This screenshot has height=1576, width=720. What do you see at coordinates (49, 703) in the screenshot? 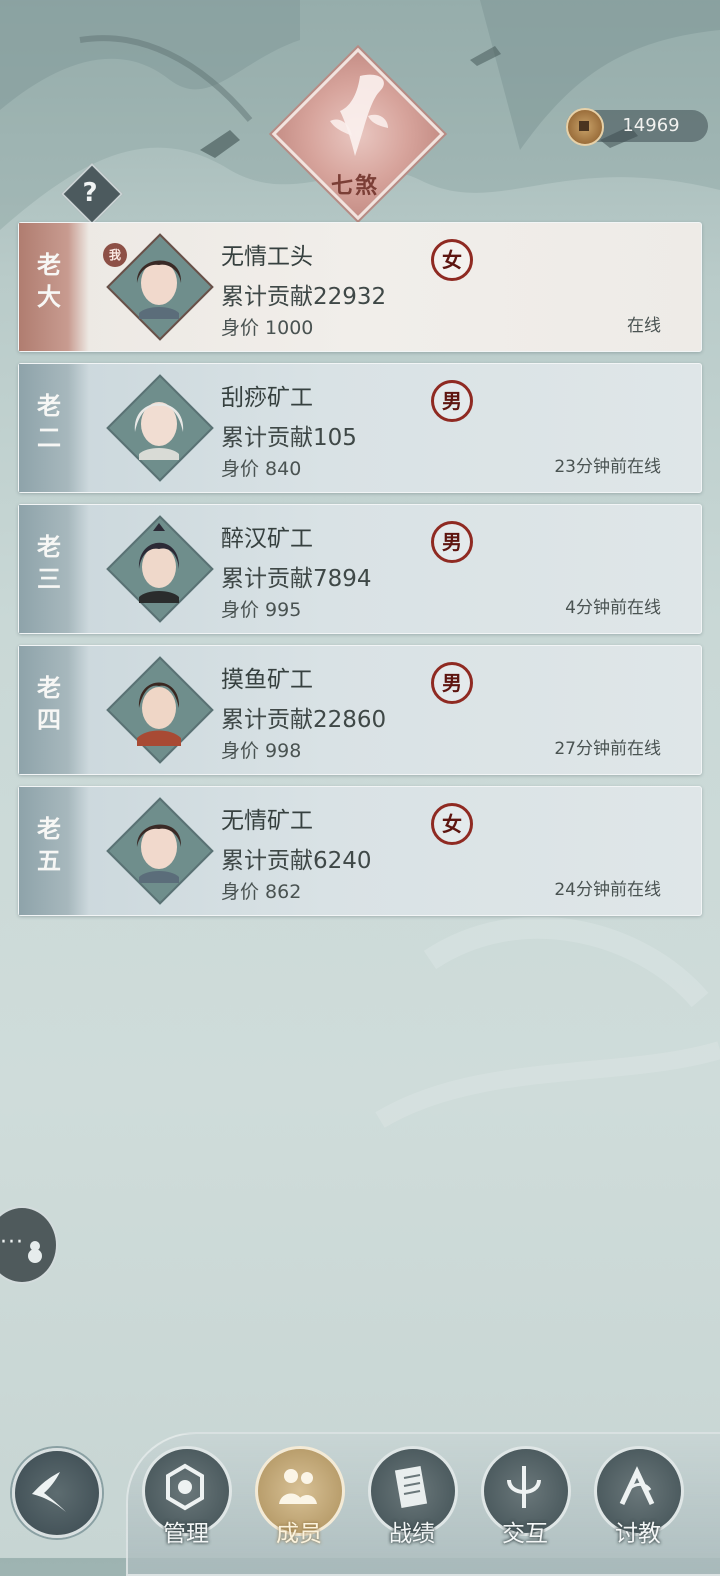
I see `rank-label: 老四` at bounding box center [49, 703].